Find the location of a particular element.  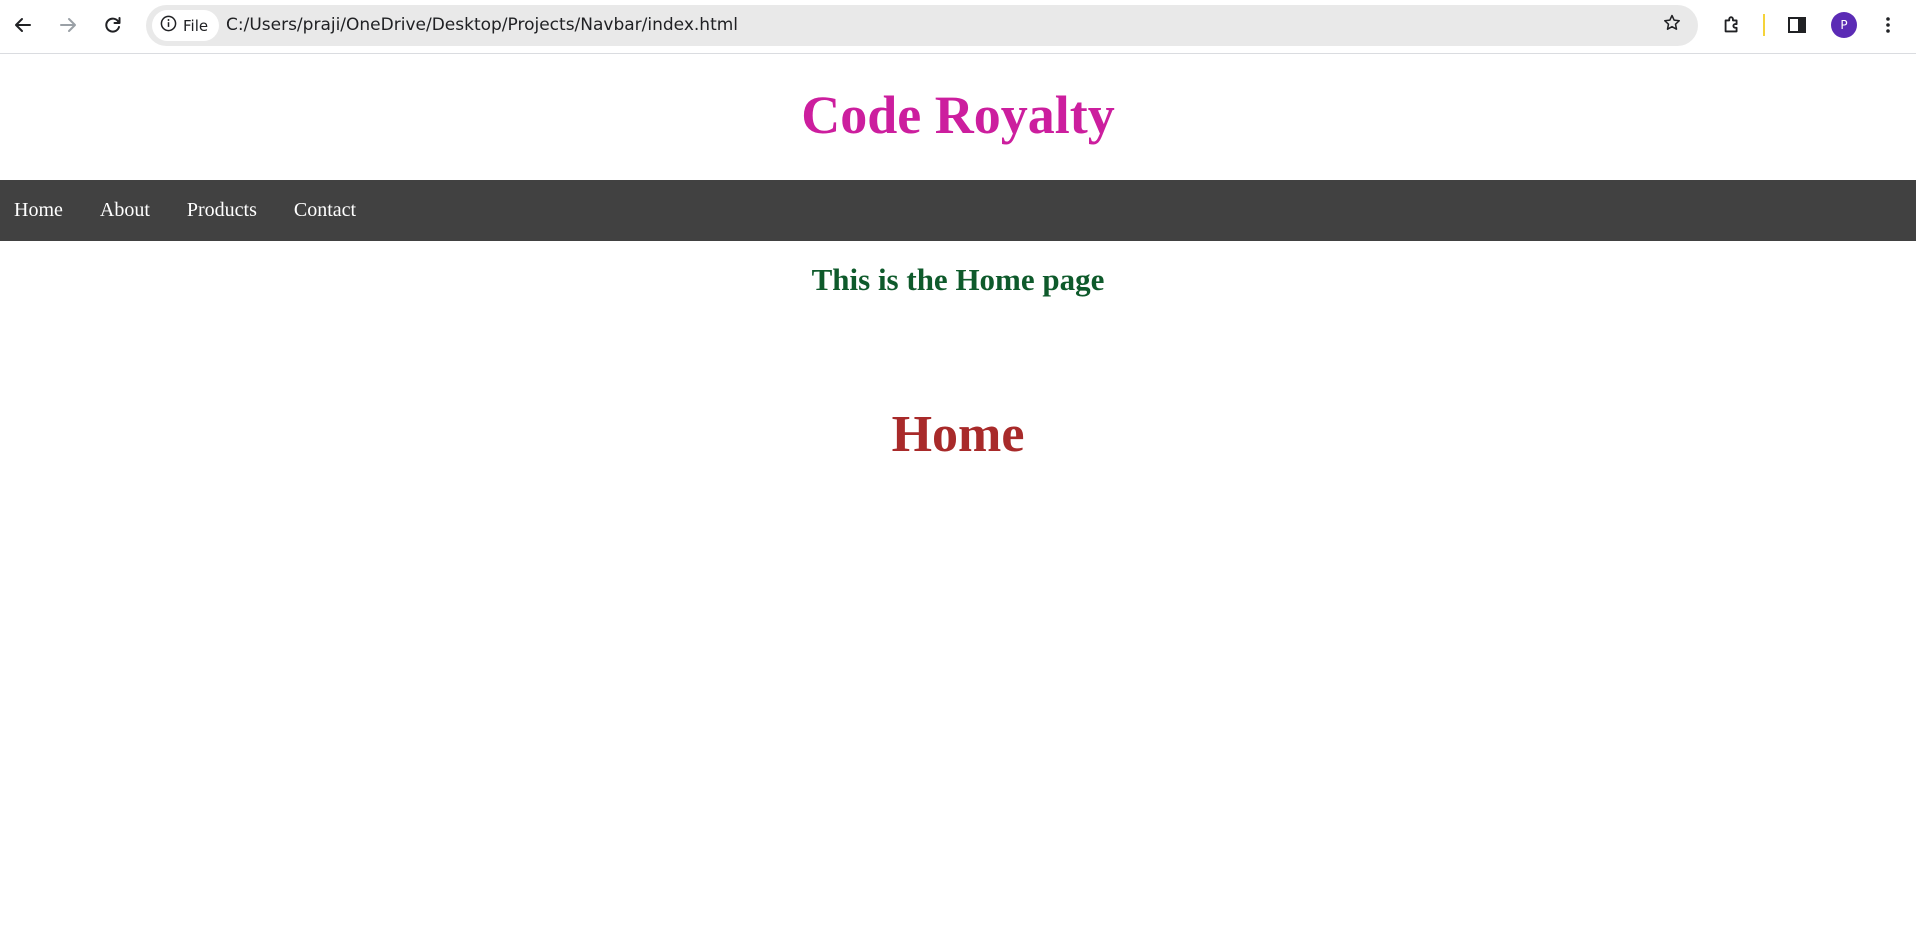

reload-icon is located at coordinates (113, 25).